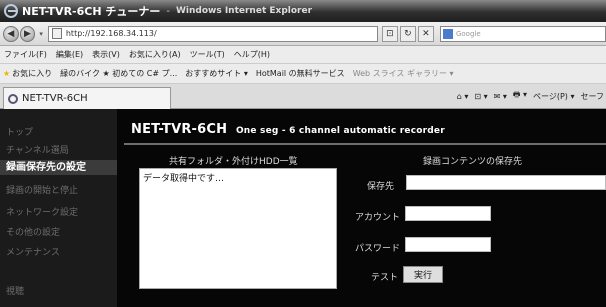 The height and width of the screenshot is (307, 606). I want to click on sidebar-item-network: ネットワーク設定, so click(42, 211).